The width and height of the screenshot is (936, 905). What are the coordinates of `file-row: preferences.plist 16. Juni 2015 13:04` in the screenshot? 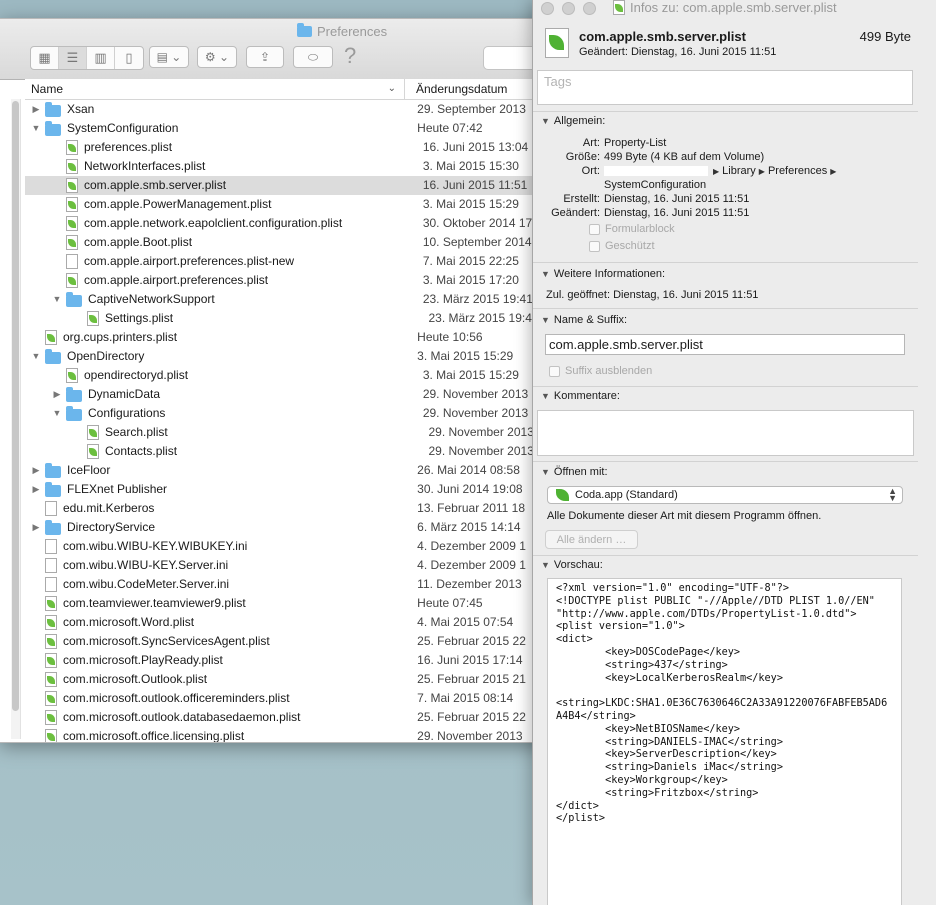 It's located at (290, 147).